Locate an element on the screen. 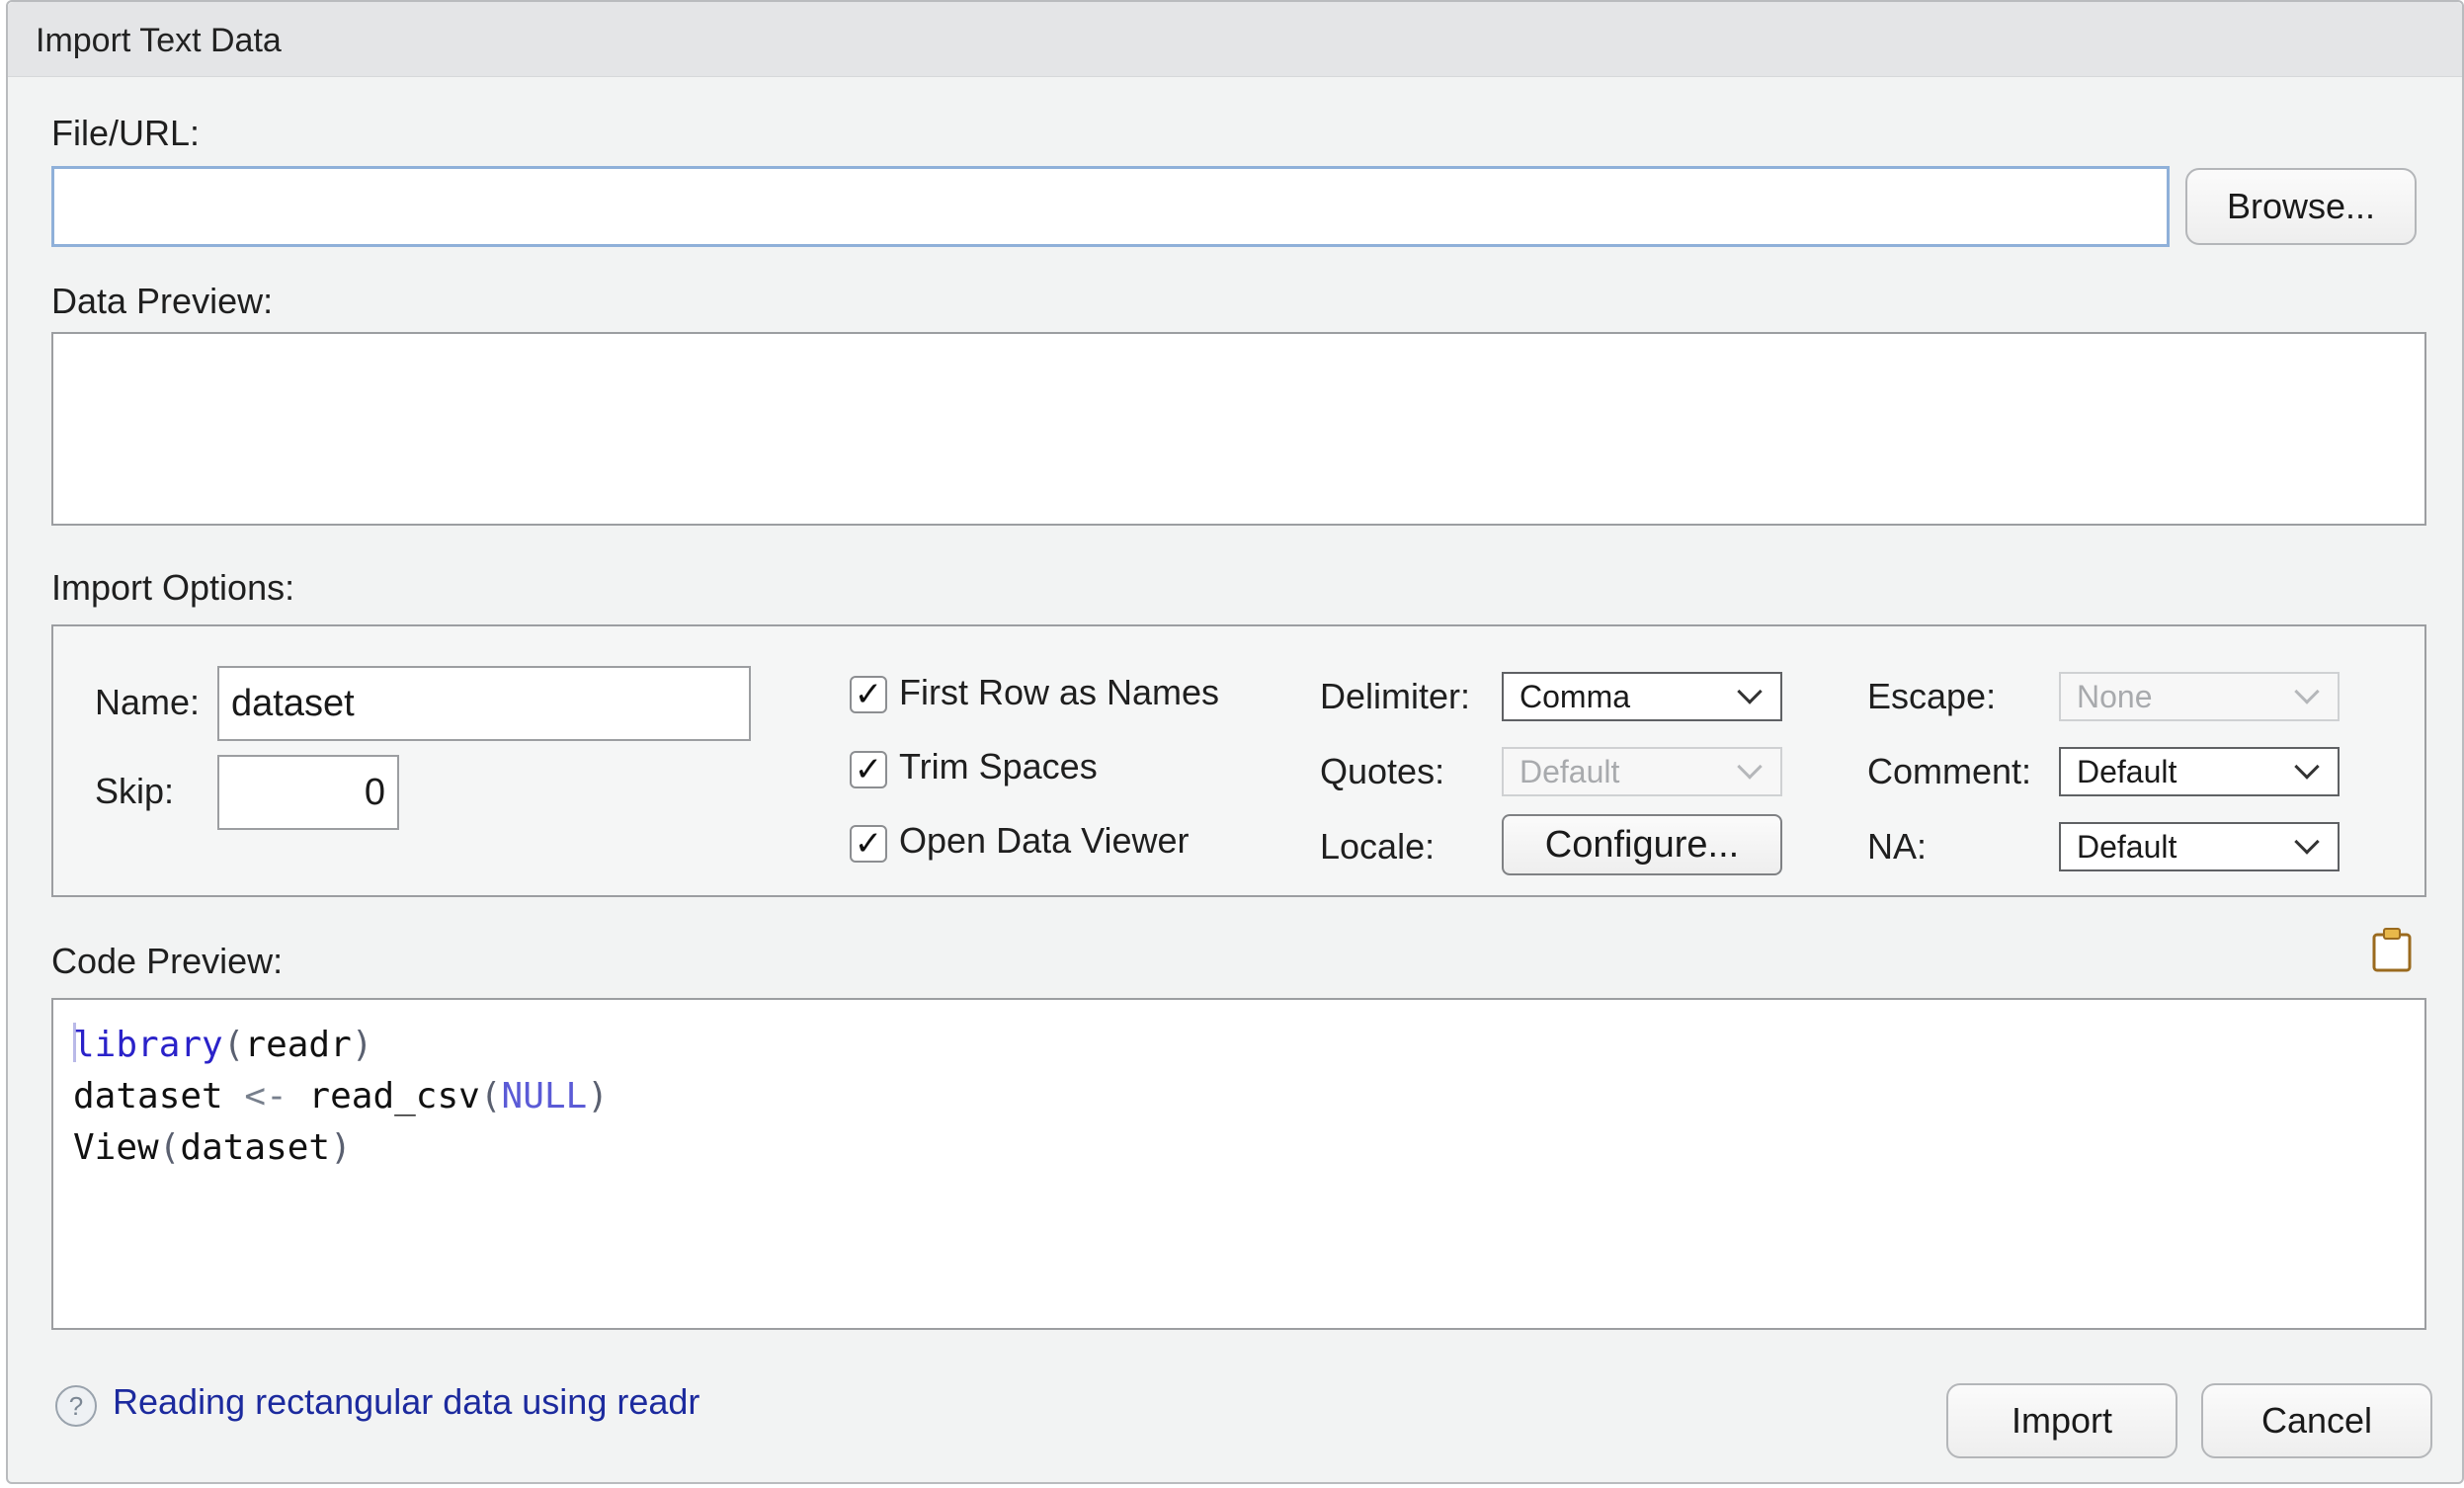 The image size is (2464, 1488). delimiter-label: Delimiter: is located at coordinates (1395, 696).